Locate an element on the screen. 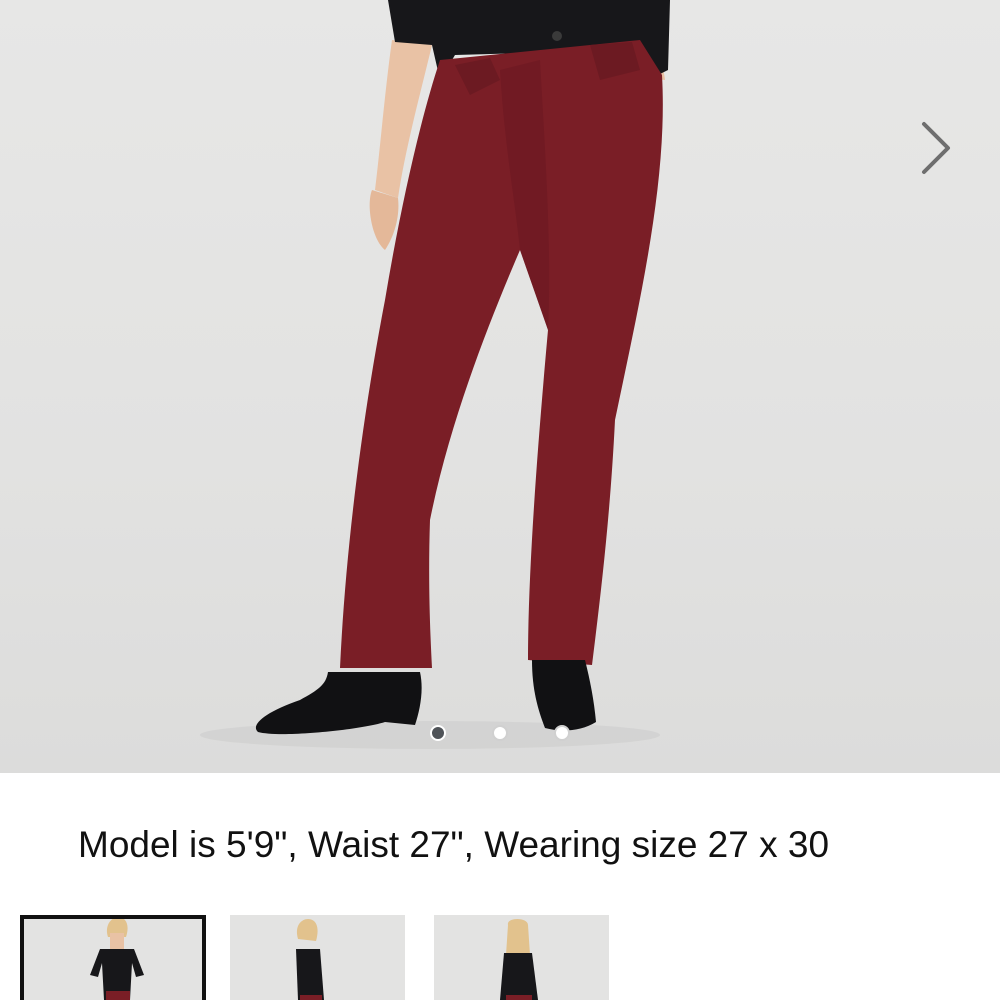 Image resolution: width=1000 pixels, height=1000 pixels. thumbnail-front-image is located at coordinates (117, 958).